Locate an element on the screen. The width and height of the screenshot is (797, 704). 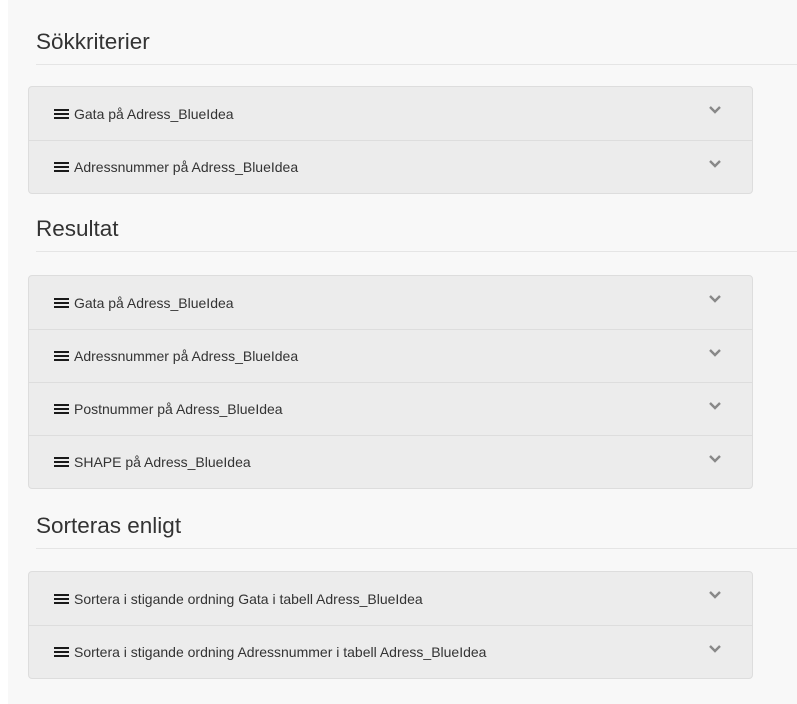
section-sort-order: Sorteras enligt is located at coordinates (416, 531).